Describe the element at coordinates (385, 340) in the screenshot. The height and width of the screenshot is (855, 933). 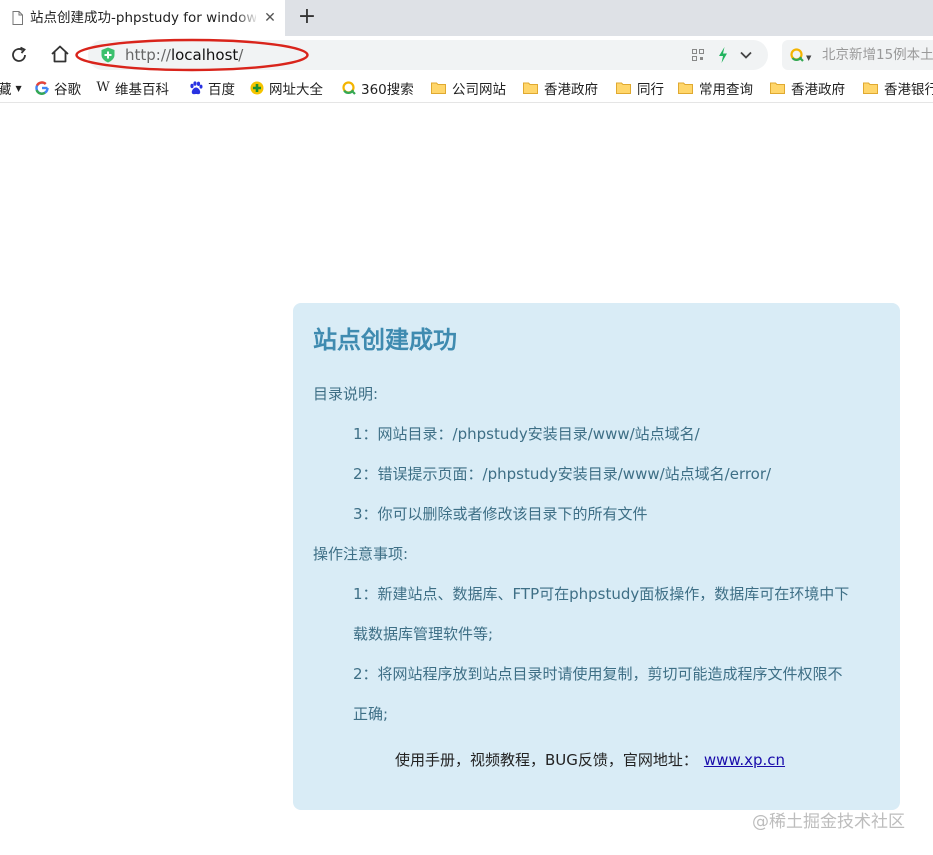
I see `page-title: 站点创建成功` at that location.